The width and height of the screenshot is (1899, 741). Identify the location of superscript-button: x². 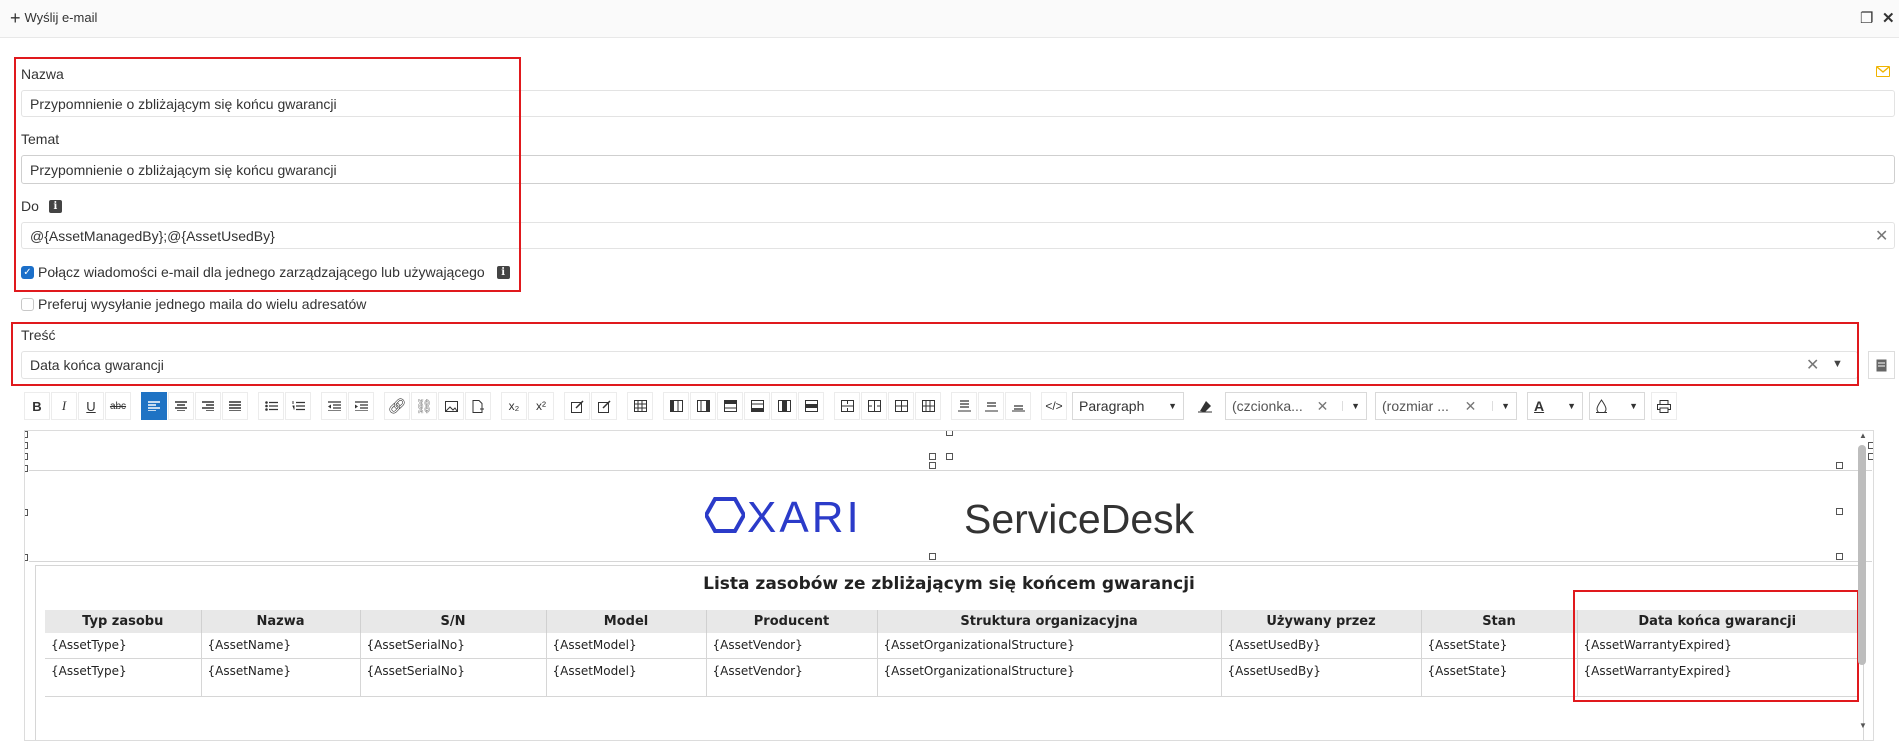
(541, 406).